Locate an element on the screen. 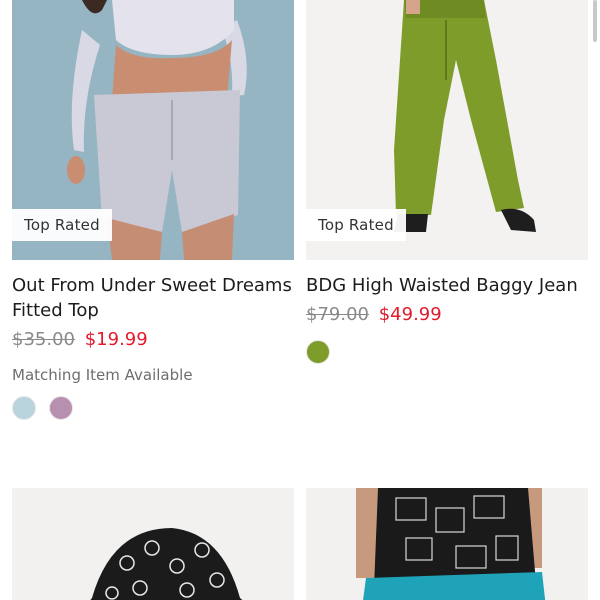 The width and height of the screenshot is (600, 600). sale-price: $49.99 is located at coordinates (410, 314).